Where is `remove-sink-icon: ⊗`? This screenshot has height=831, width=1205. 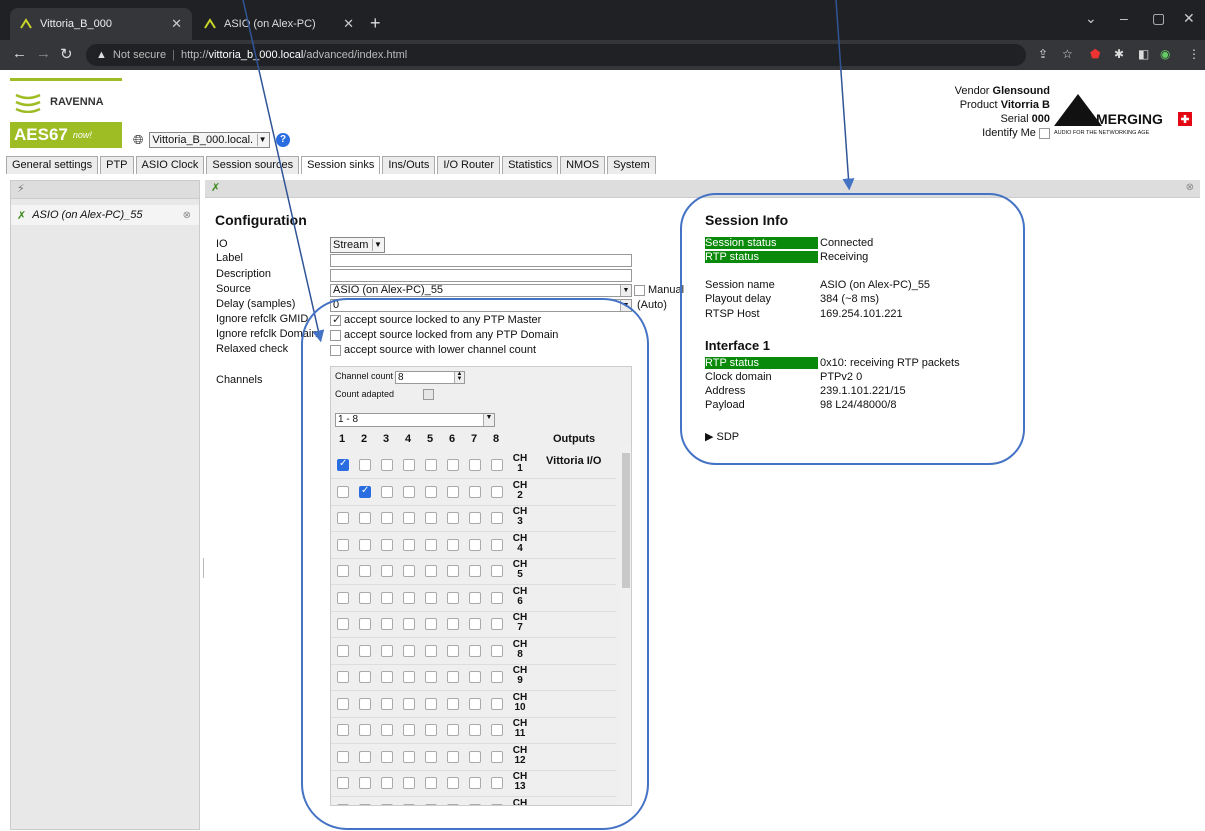
remove-sink-icon: ⊗ is located at coordinates (187, 215).